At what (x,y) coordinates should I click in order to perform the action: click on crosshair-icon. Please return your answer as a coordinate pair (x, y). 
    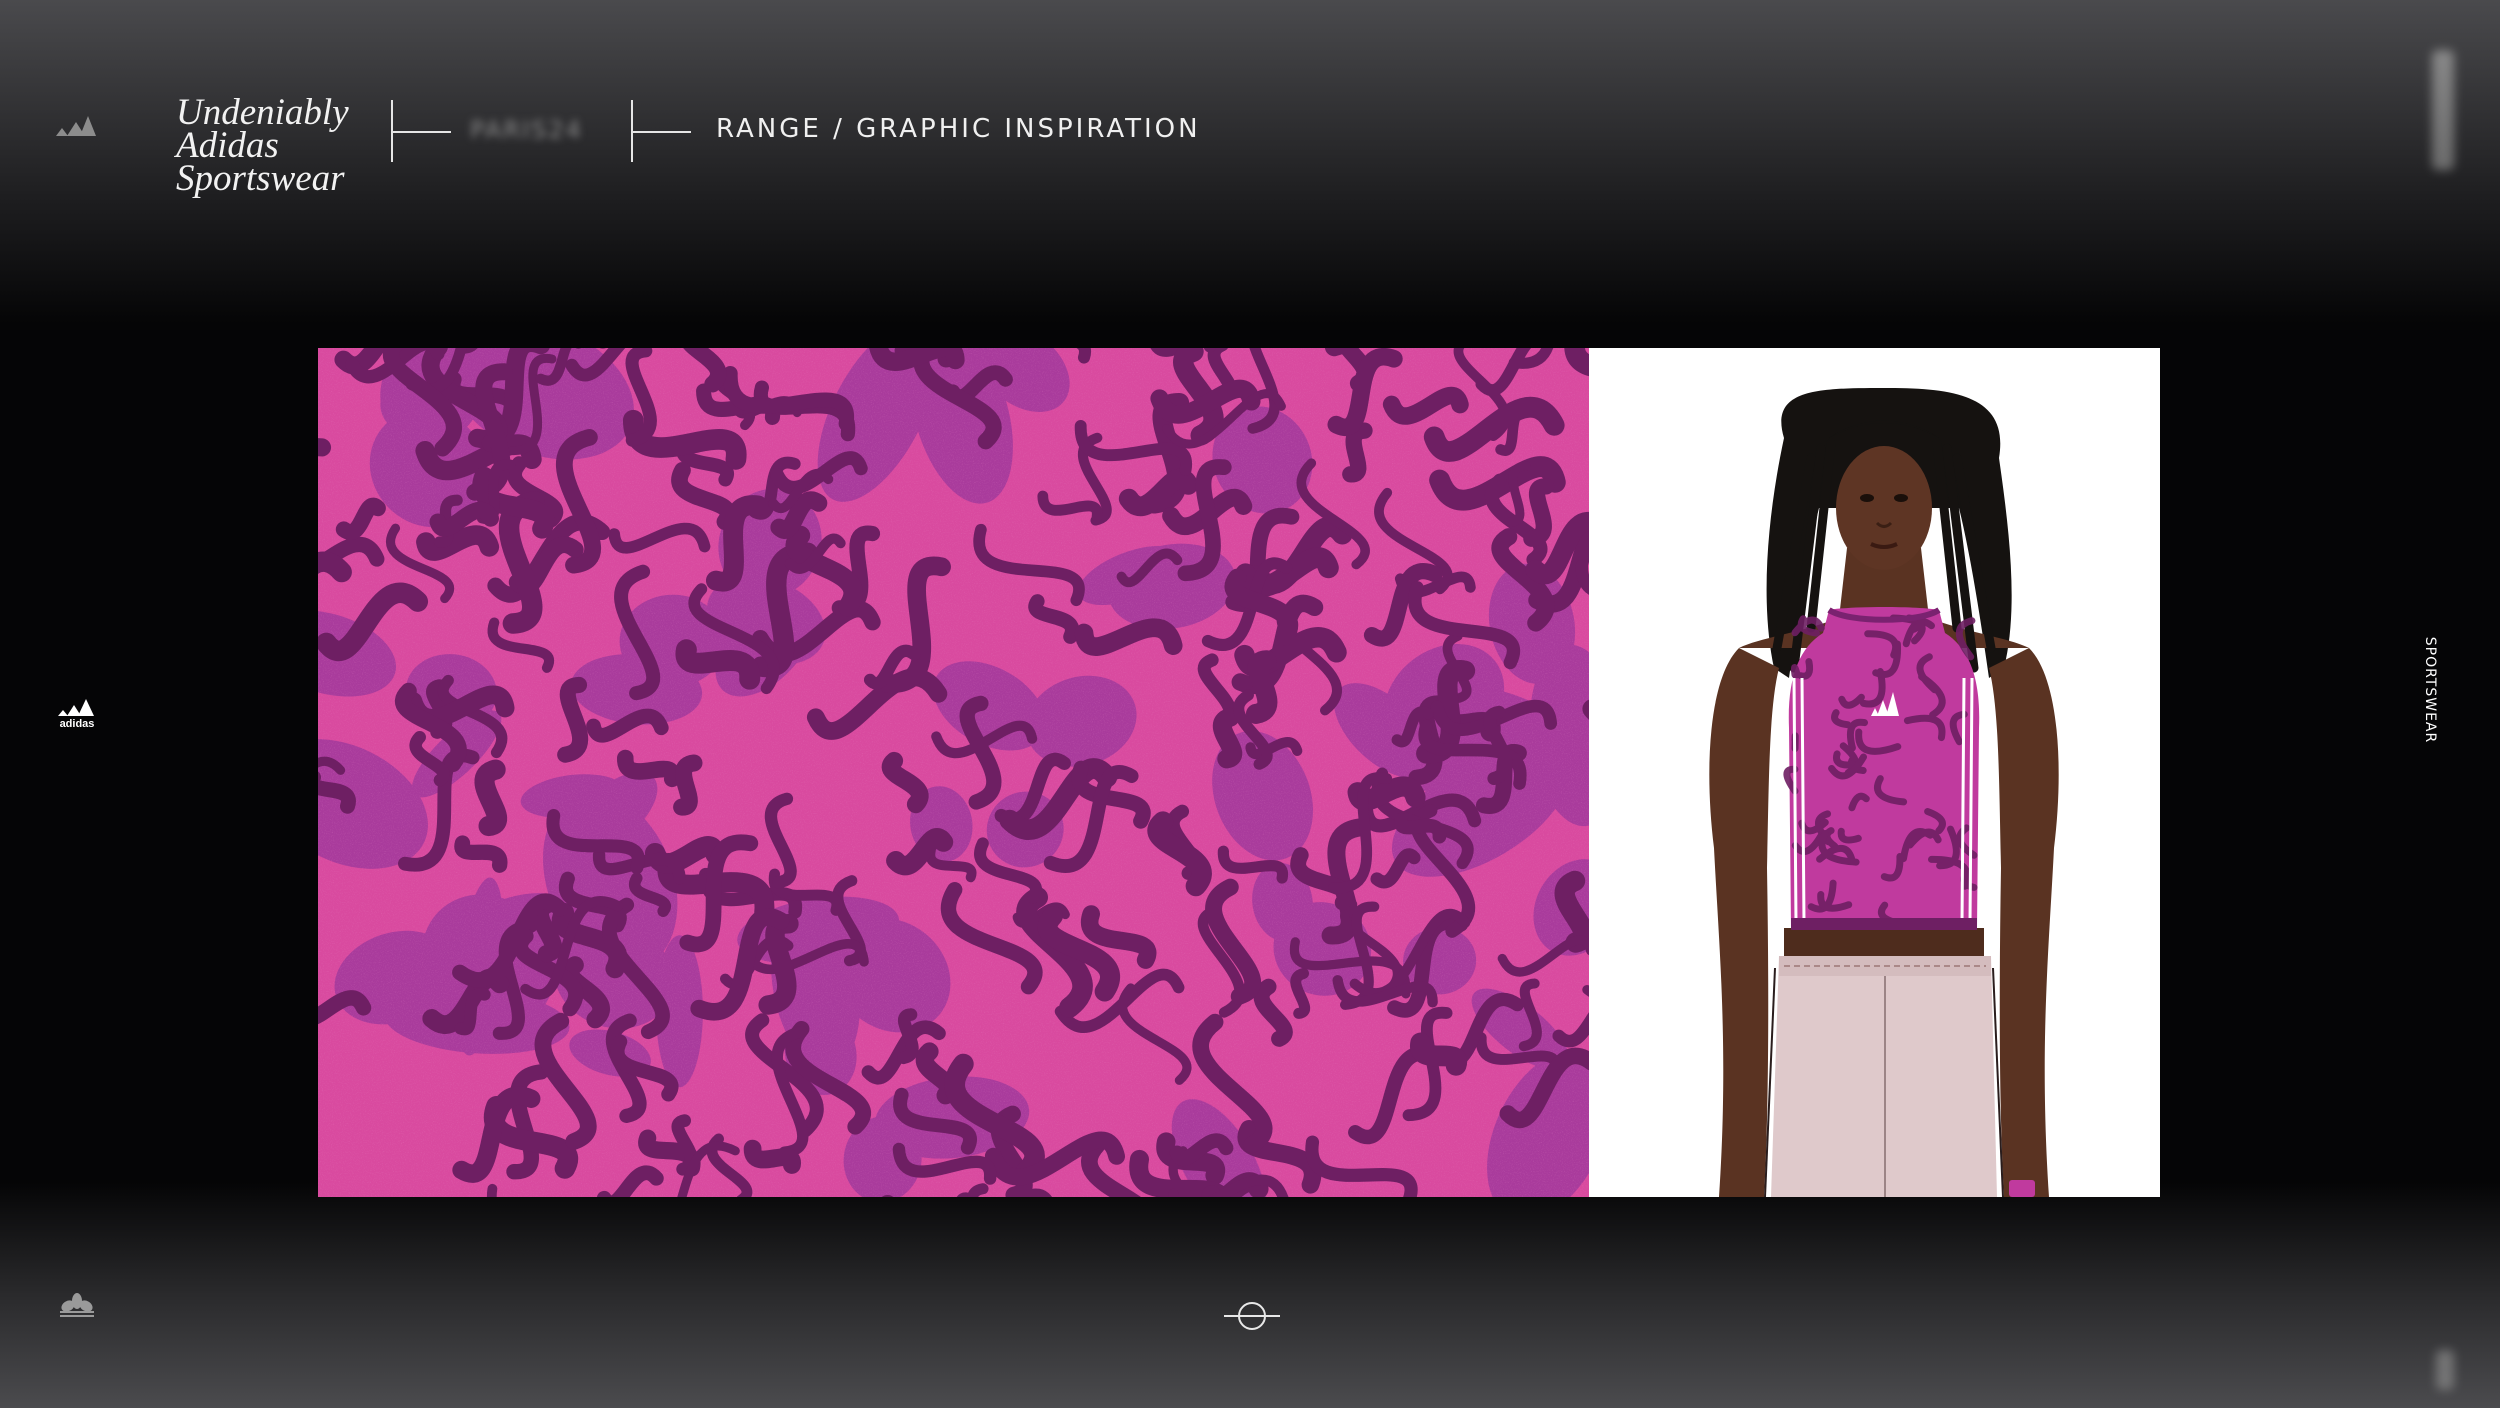
    Looking at the image, I should click on (1252, 1316).